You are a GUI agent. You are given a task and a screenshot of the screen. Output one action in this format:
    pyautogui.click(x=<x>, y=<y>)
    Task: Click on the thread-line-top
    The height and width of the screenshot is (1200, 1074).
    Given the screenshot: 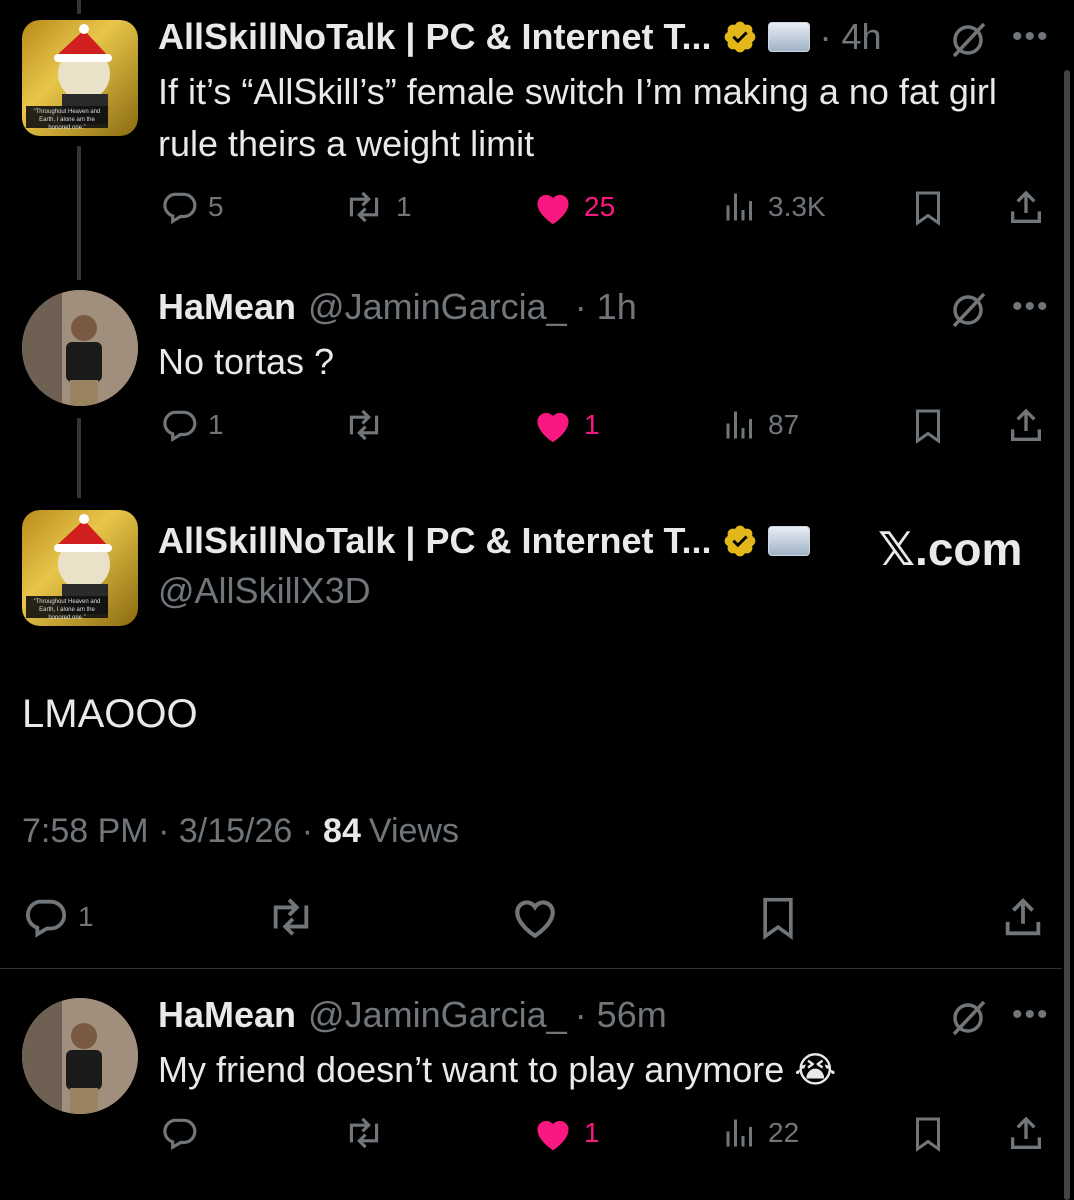 What is the action you would take?
    pyautogui.click(x=79, y=7)
    